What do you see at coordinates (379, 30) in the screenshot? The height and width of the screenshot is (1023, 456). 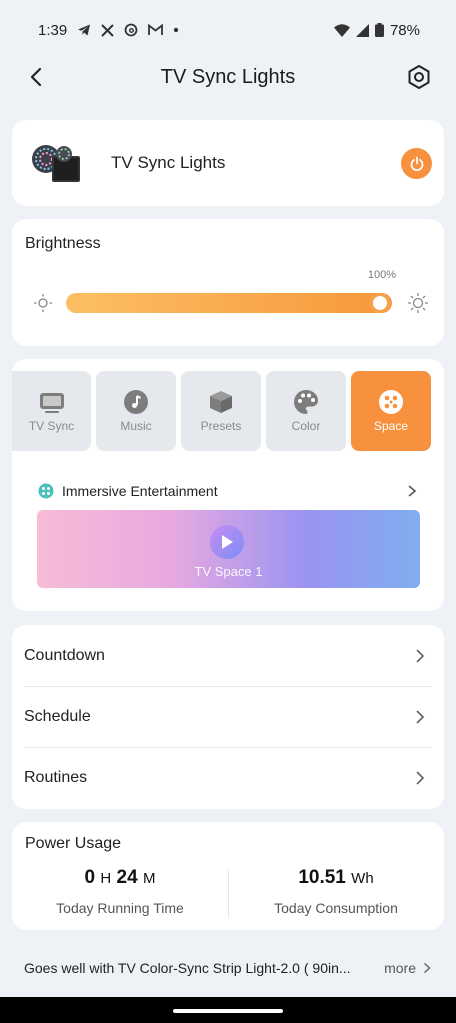 I see `battery-icon` at bounding box center [379, 30].